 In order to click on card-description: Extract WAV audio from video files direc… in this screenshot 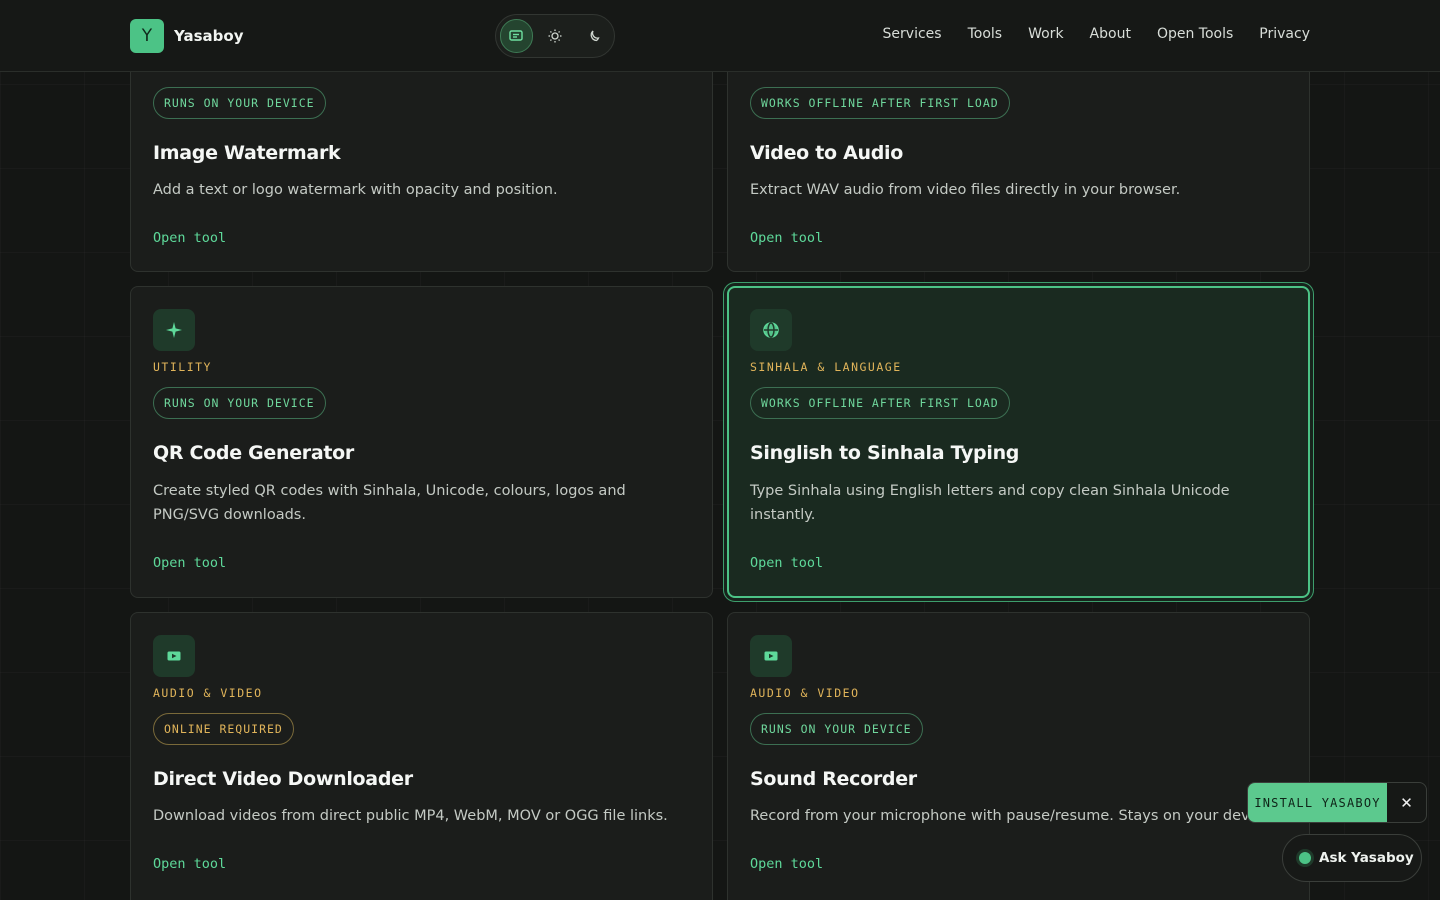, I will do `click(965, 190)`.